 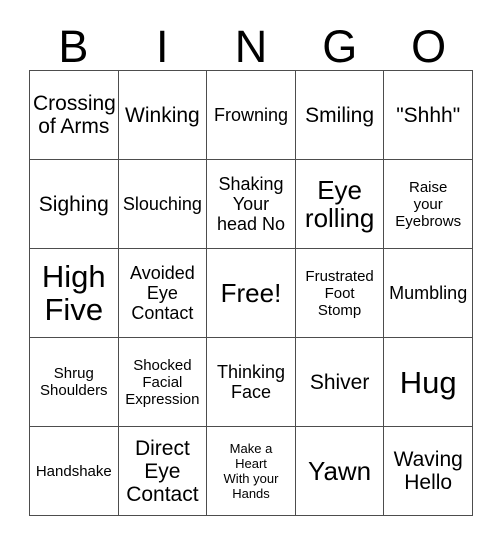 I want to click on bingo-cell-label: Handshake, so click(x=73, y=471).